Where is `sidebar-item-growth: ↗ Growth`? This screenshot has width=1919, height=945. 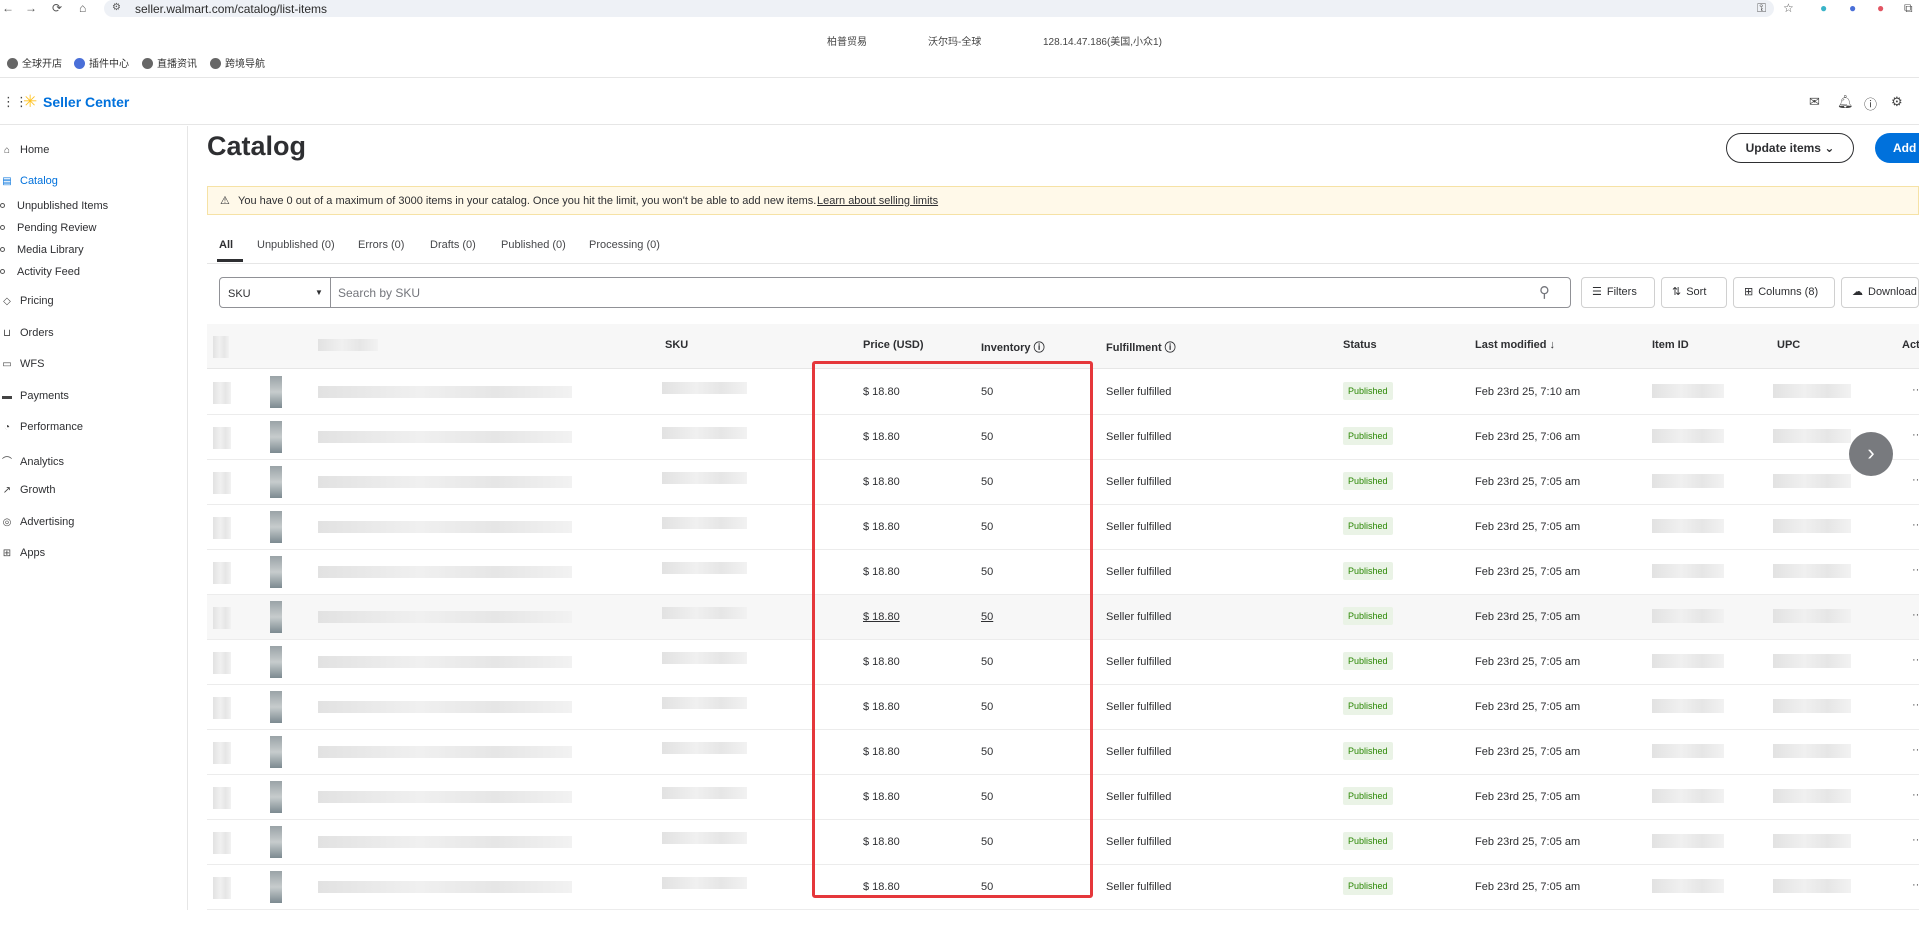
sidebar-item-growth: ↗ Growth is located at coordinates (28, 490).